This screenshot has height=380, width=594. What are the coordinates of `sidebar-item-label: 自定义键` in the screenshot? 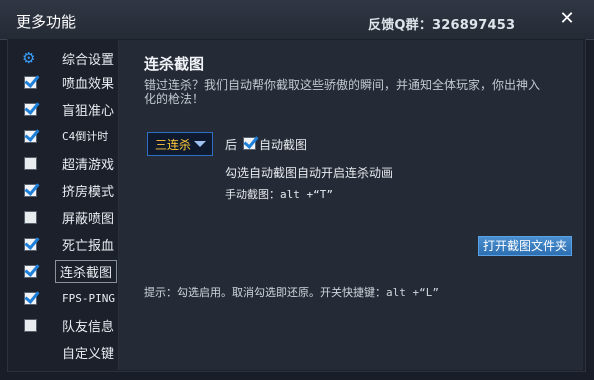 It's located at (88, 354).